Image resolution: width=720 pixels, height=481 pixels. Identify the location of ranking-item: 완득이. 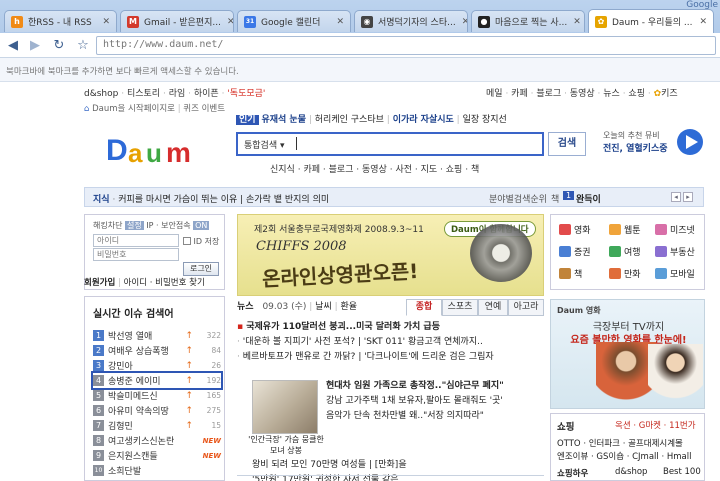
(588, 198).